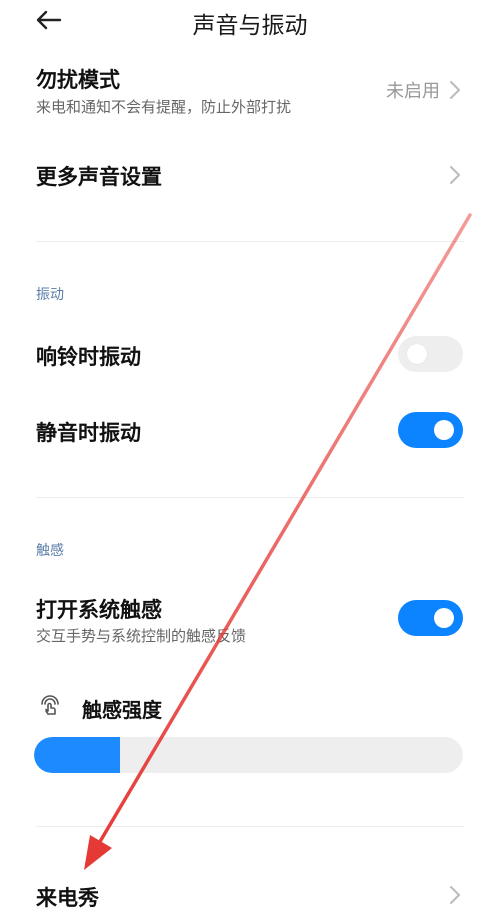 The height and width of the screenshot is (911, 500). I want to click on ring-vibrate-row: 响铃时振动, so click(250, 354).